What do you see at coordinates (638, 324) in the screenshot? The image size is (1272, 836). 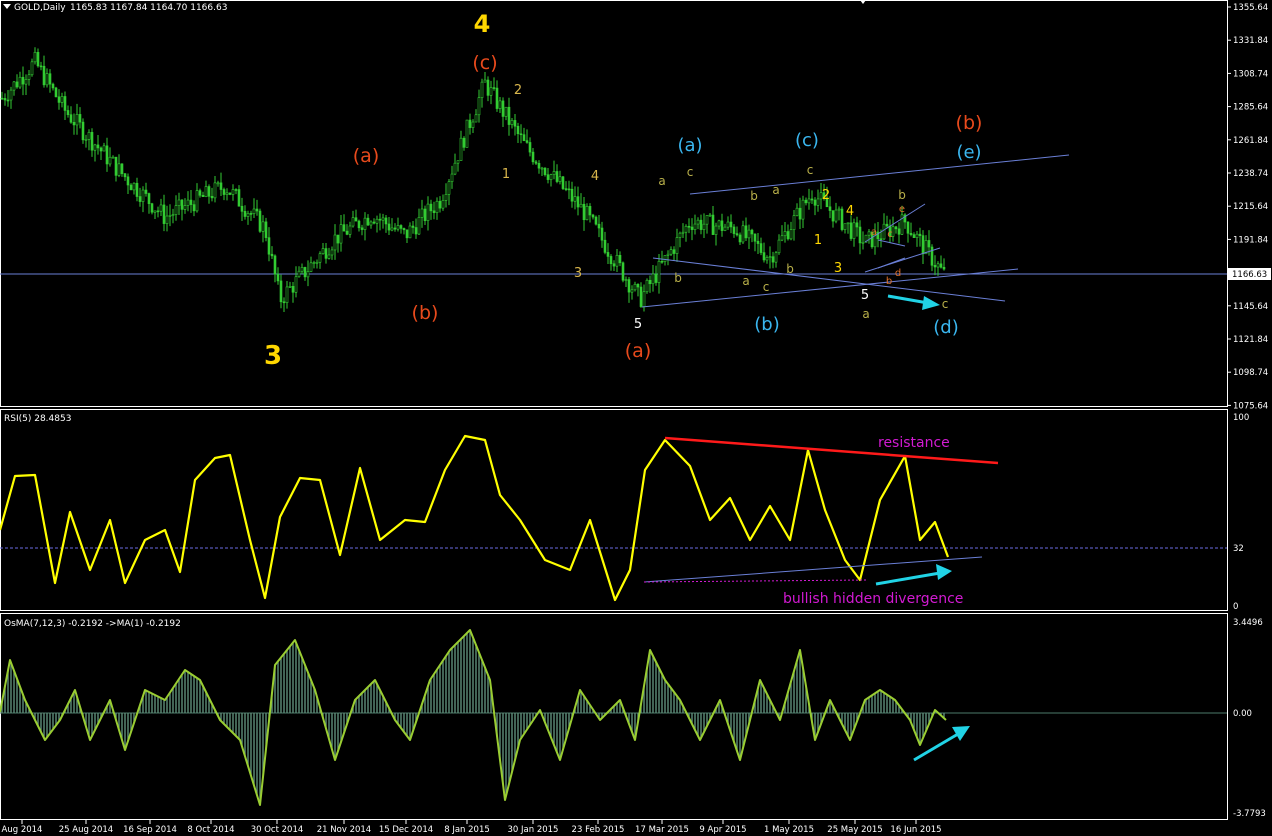 I see `wave-label-5-small: 5` at bounding box center [638, 324].